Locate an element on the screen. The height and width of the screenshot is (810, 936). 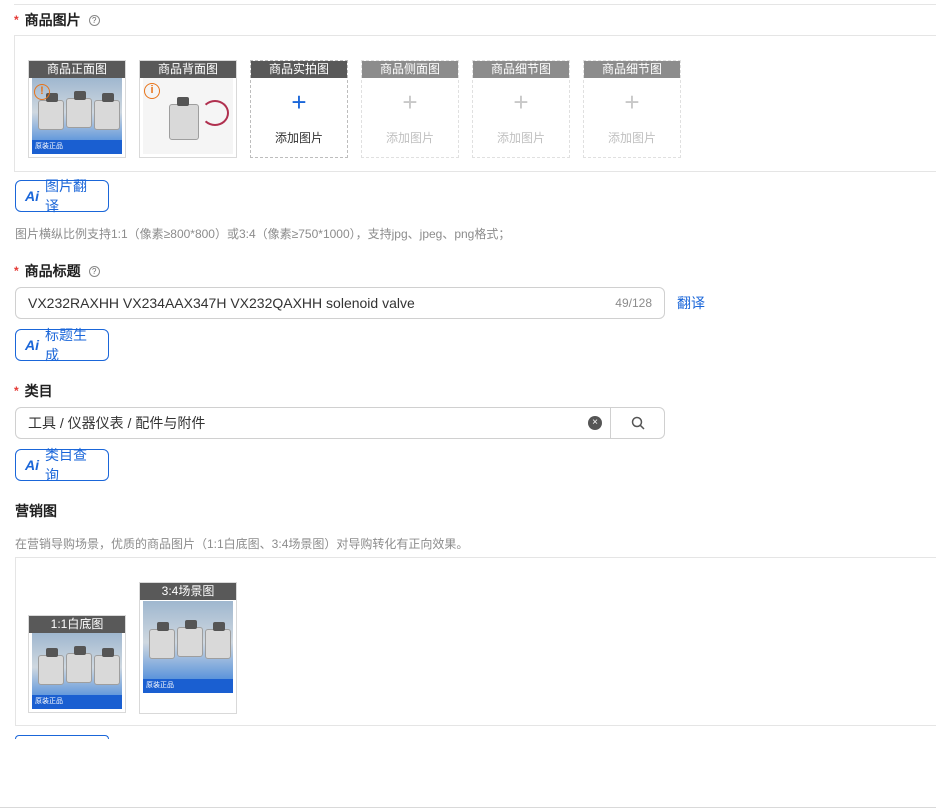
slot-title: 商品实拍图 is located at coordinates (299, 69).